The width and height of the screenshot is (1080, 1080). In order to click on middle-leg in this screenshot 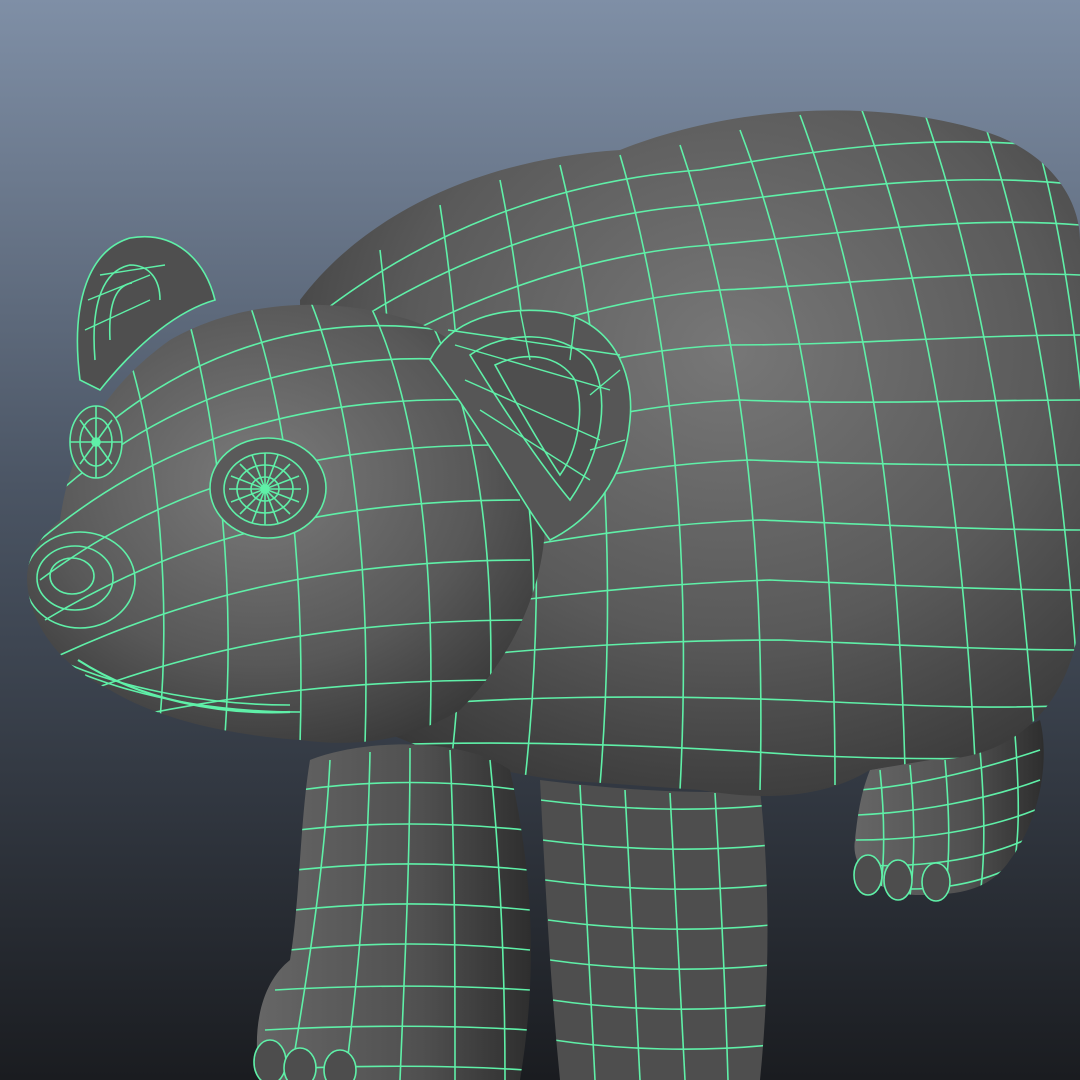, I will do `click(654, 930)`.